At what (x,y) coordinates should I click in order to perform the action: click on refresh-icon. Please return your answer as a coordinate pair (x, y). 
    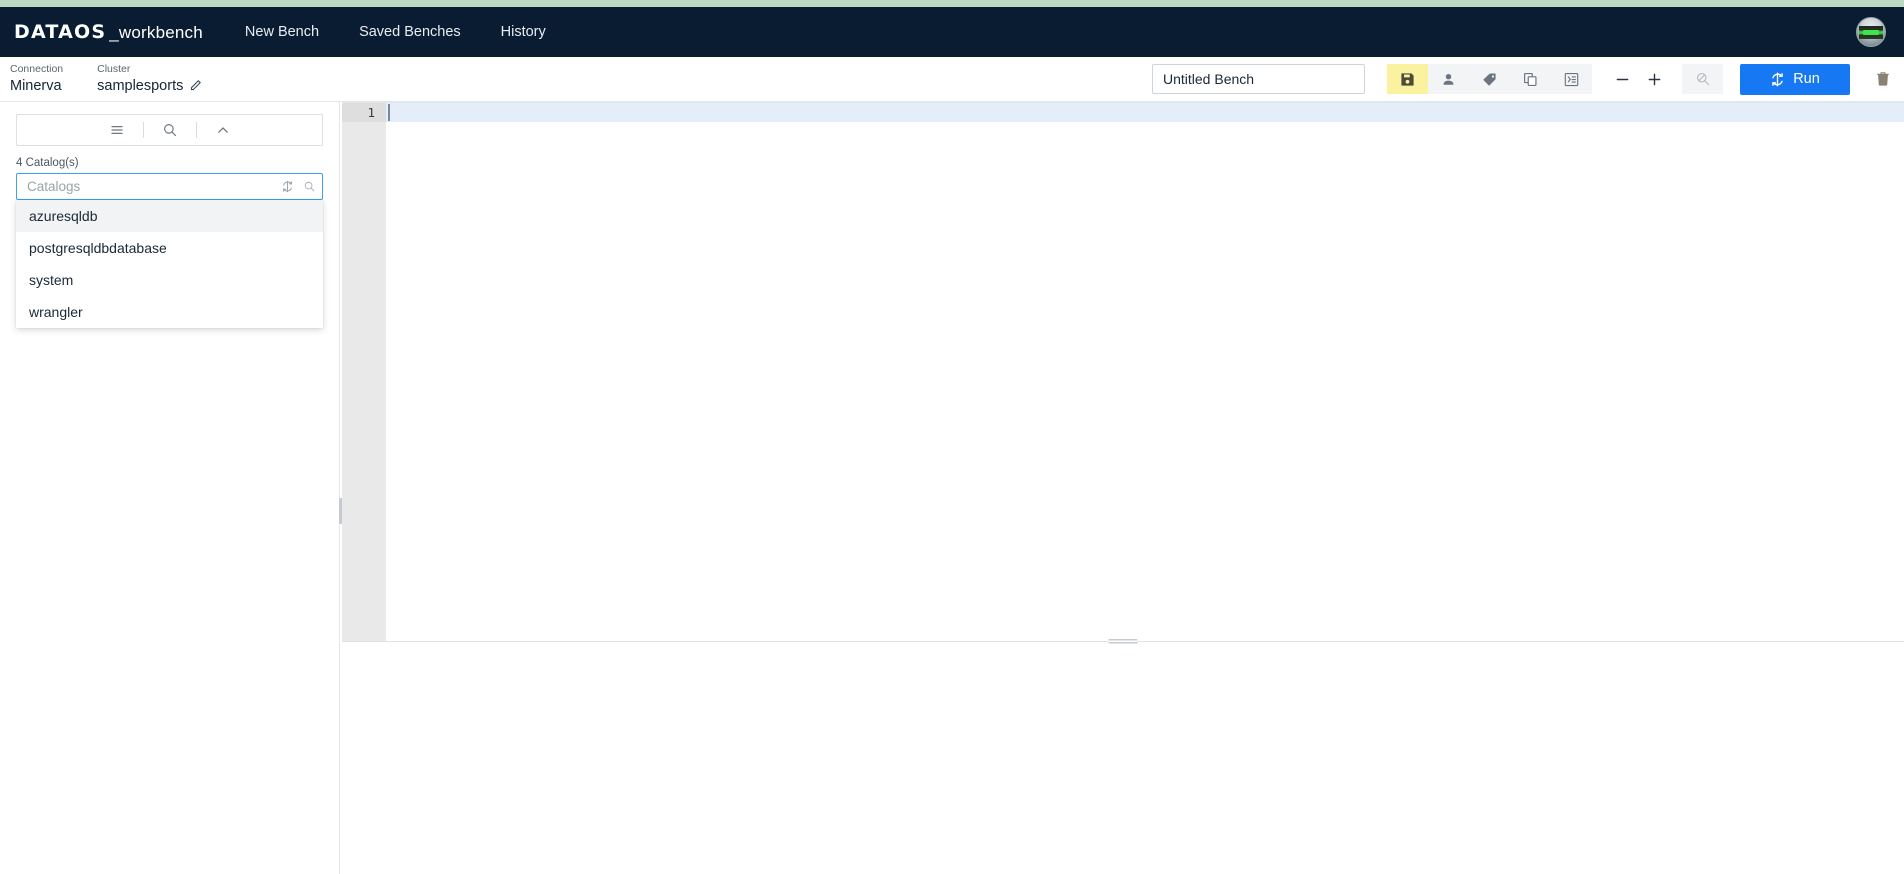
    Looking at the image, I should click on (287, 186).